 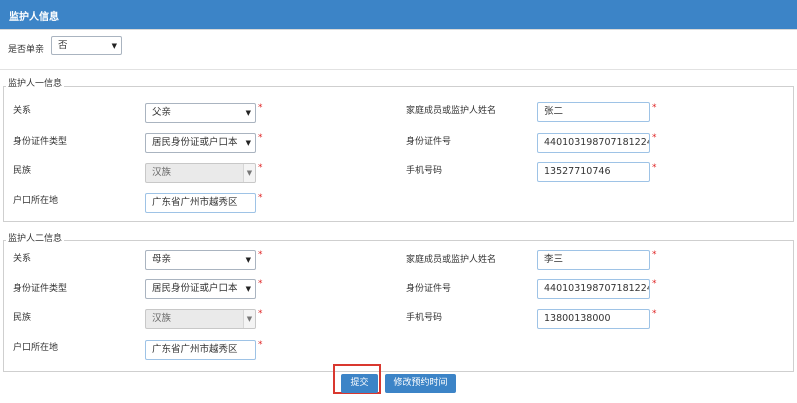 I want to click on guardian2-phone-label: 手机号码, so click(x=424, y=318).